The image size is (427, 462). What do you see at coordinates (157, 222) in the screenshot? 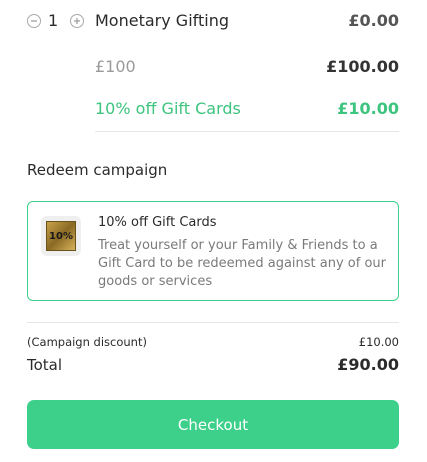
I see `campaign-title: 10% off Gift Cards` at bounding box center [157, 222].